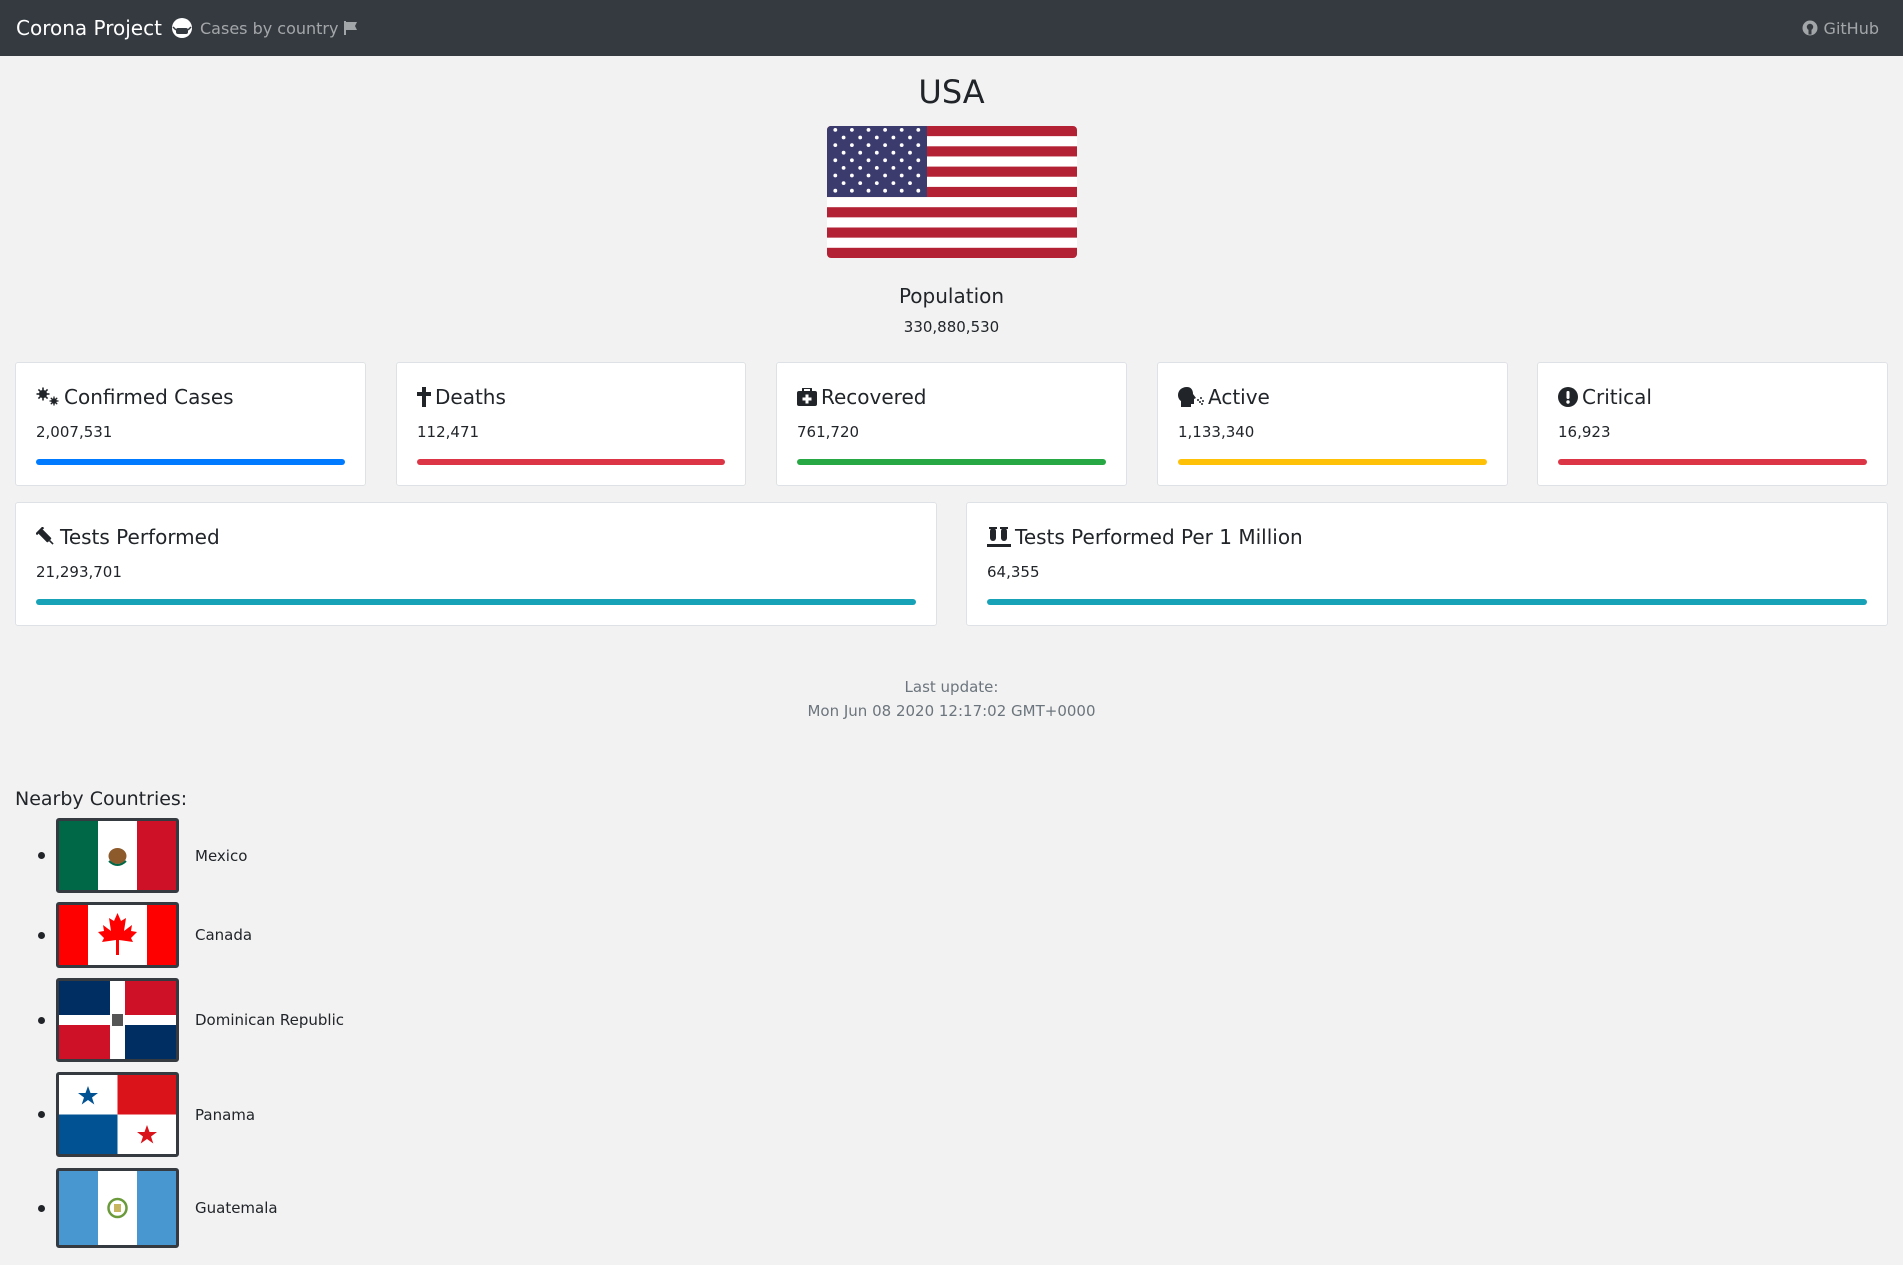 This screenshot has width=1903, height=1265. Describe the element at coordinates (191, 1020) in the screenshot. I see `nearby-country-dominican-republic: Dominican Republic` at that location.